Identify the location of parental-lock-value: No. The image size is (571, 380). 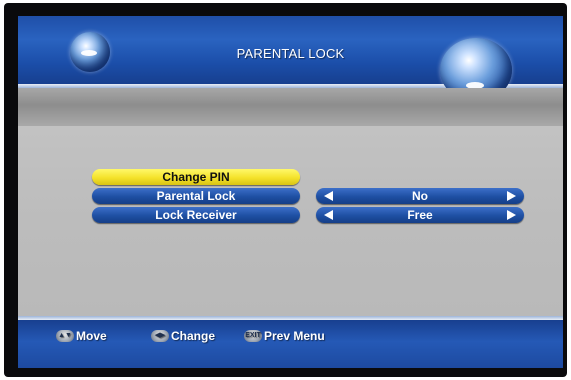
(420, 196).